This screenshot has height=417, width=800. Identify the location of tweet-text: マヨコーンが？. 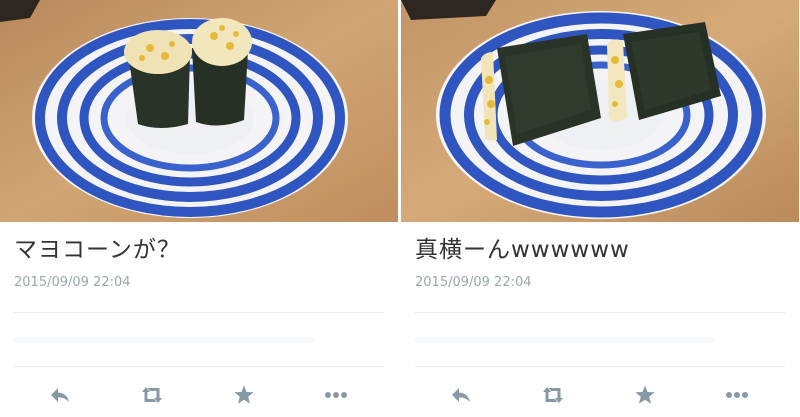
(97, 250).